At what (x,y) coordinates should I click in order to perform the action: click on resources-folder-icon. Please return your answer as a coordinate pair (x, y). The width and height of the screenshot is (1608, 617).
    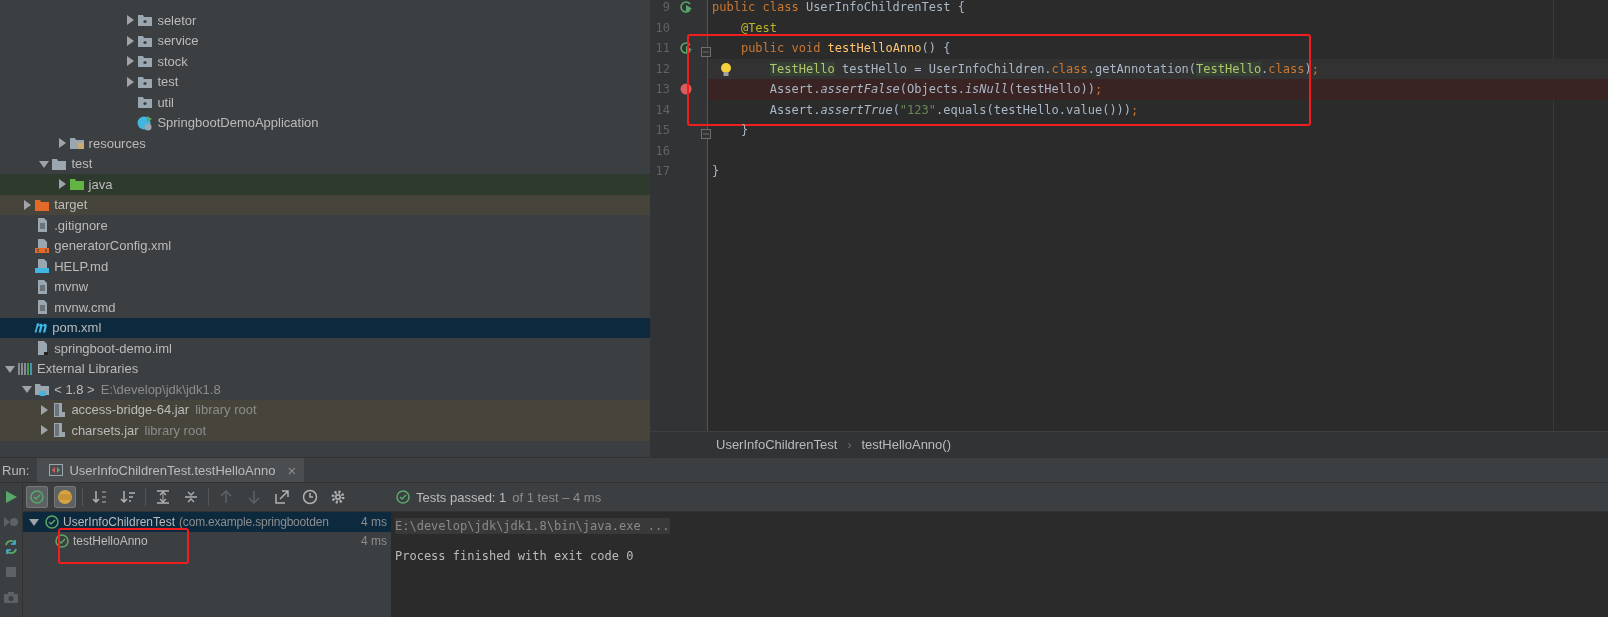
    Looking at the image, I should click on (76, 143).